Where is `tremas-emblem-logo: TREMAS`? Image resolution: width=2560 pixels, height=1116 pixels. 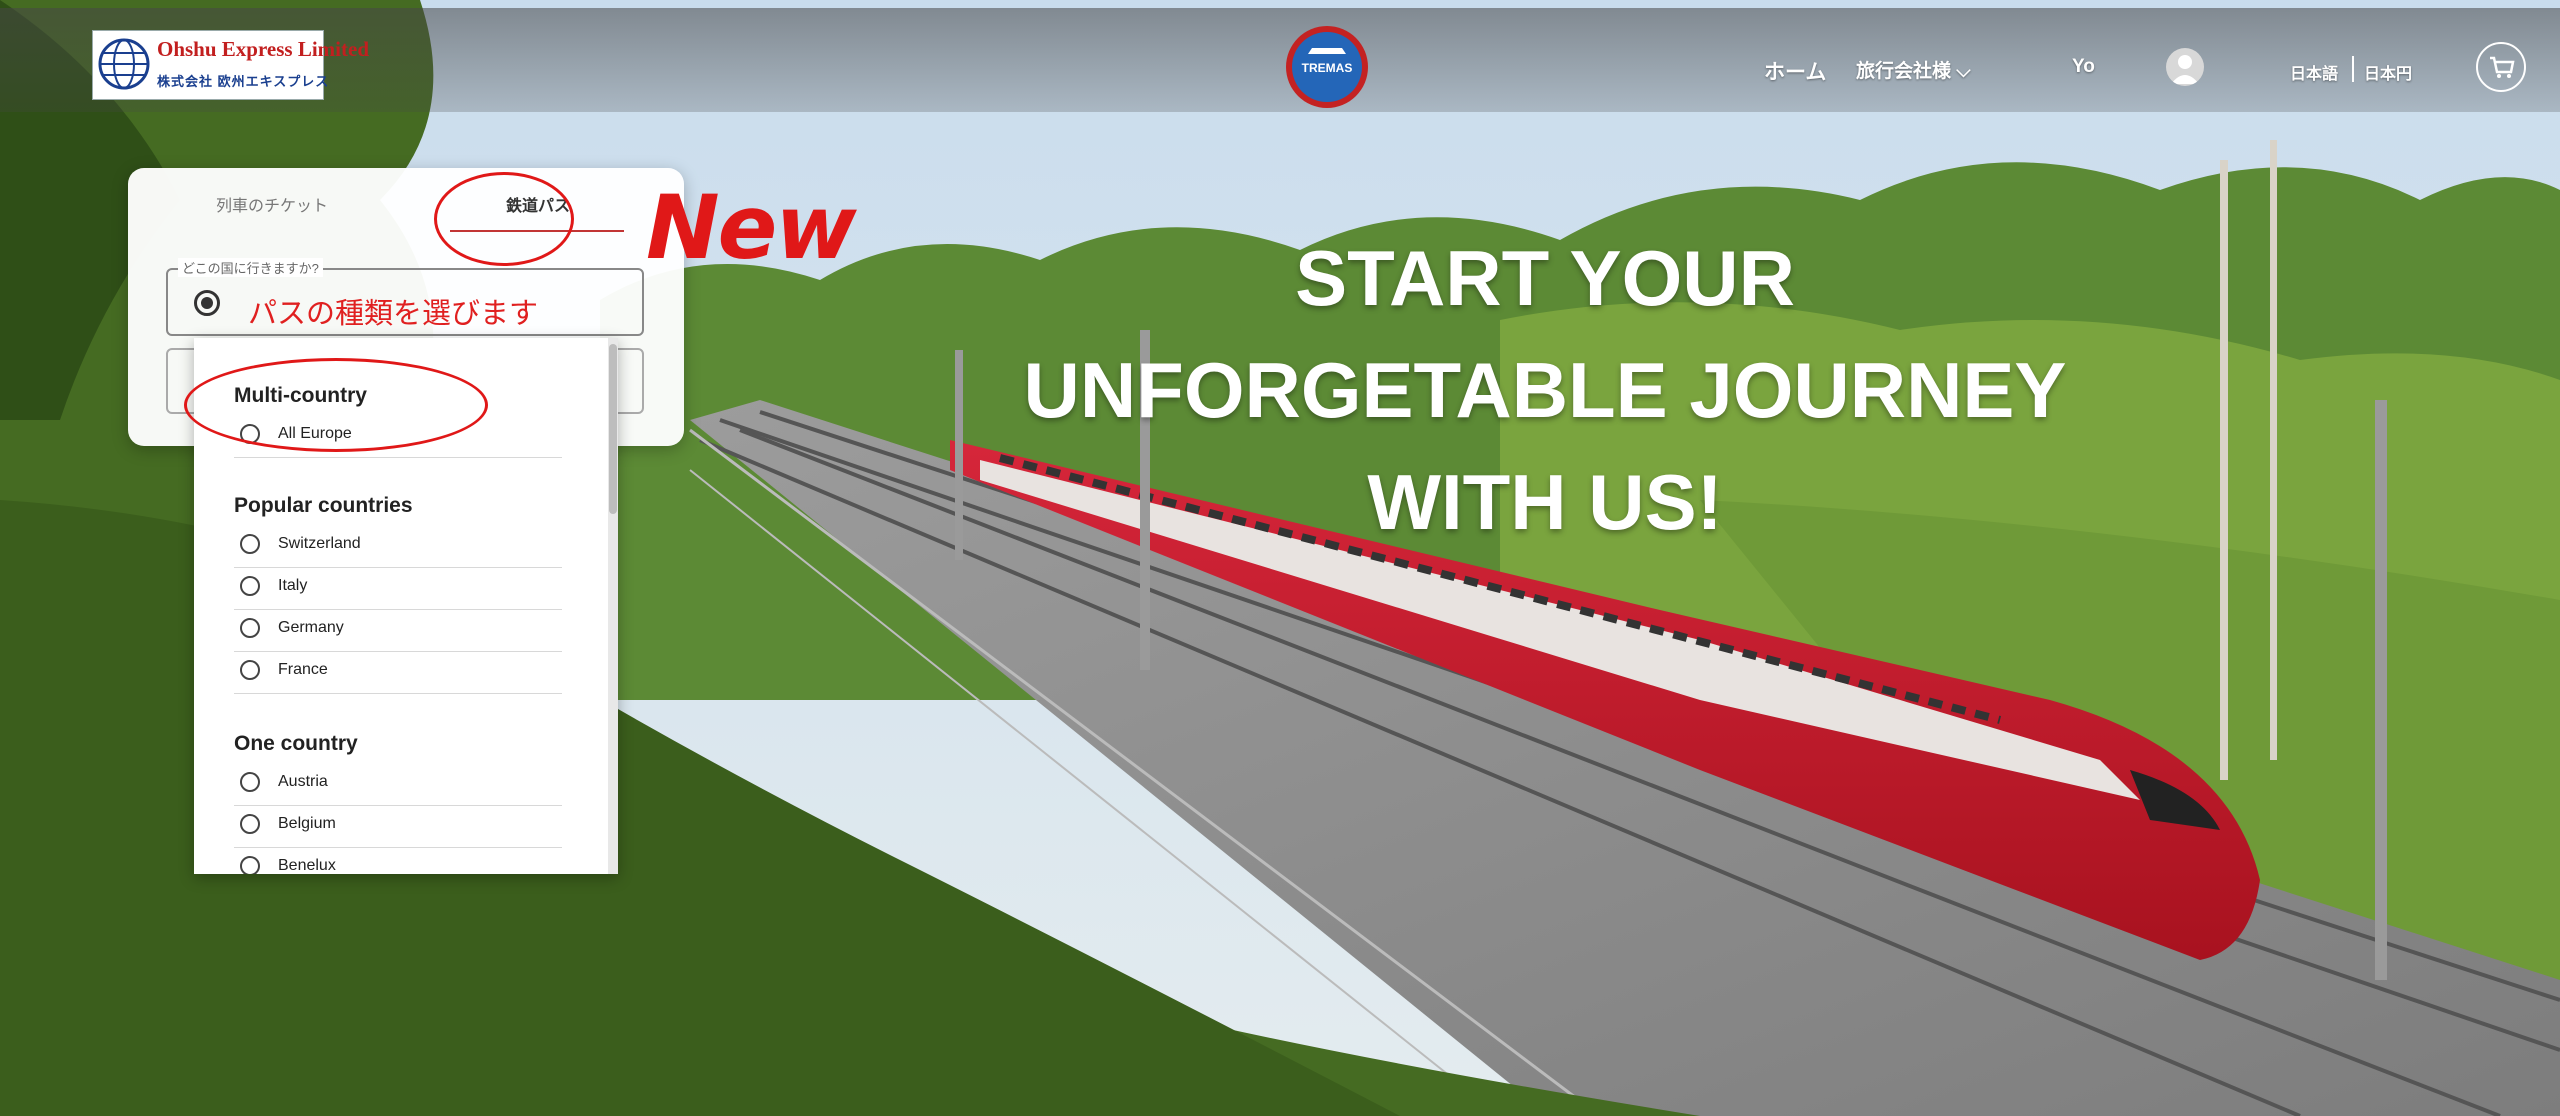
tremas-emblem-logo: TREMAS is located at coordinates (1327, 67).